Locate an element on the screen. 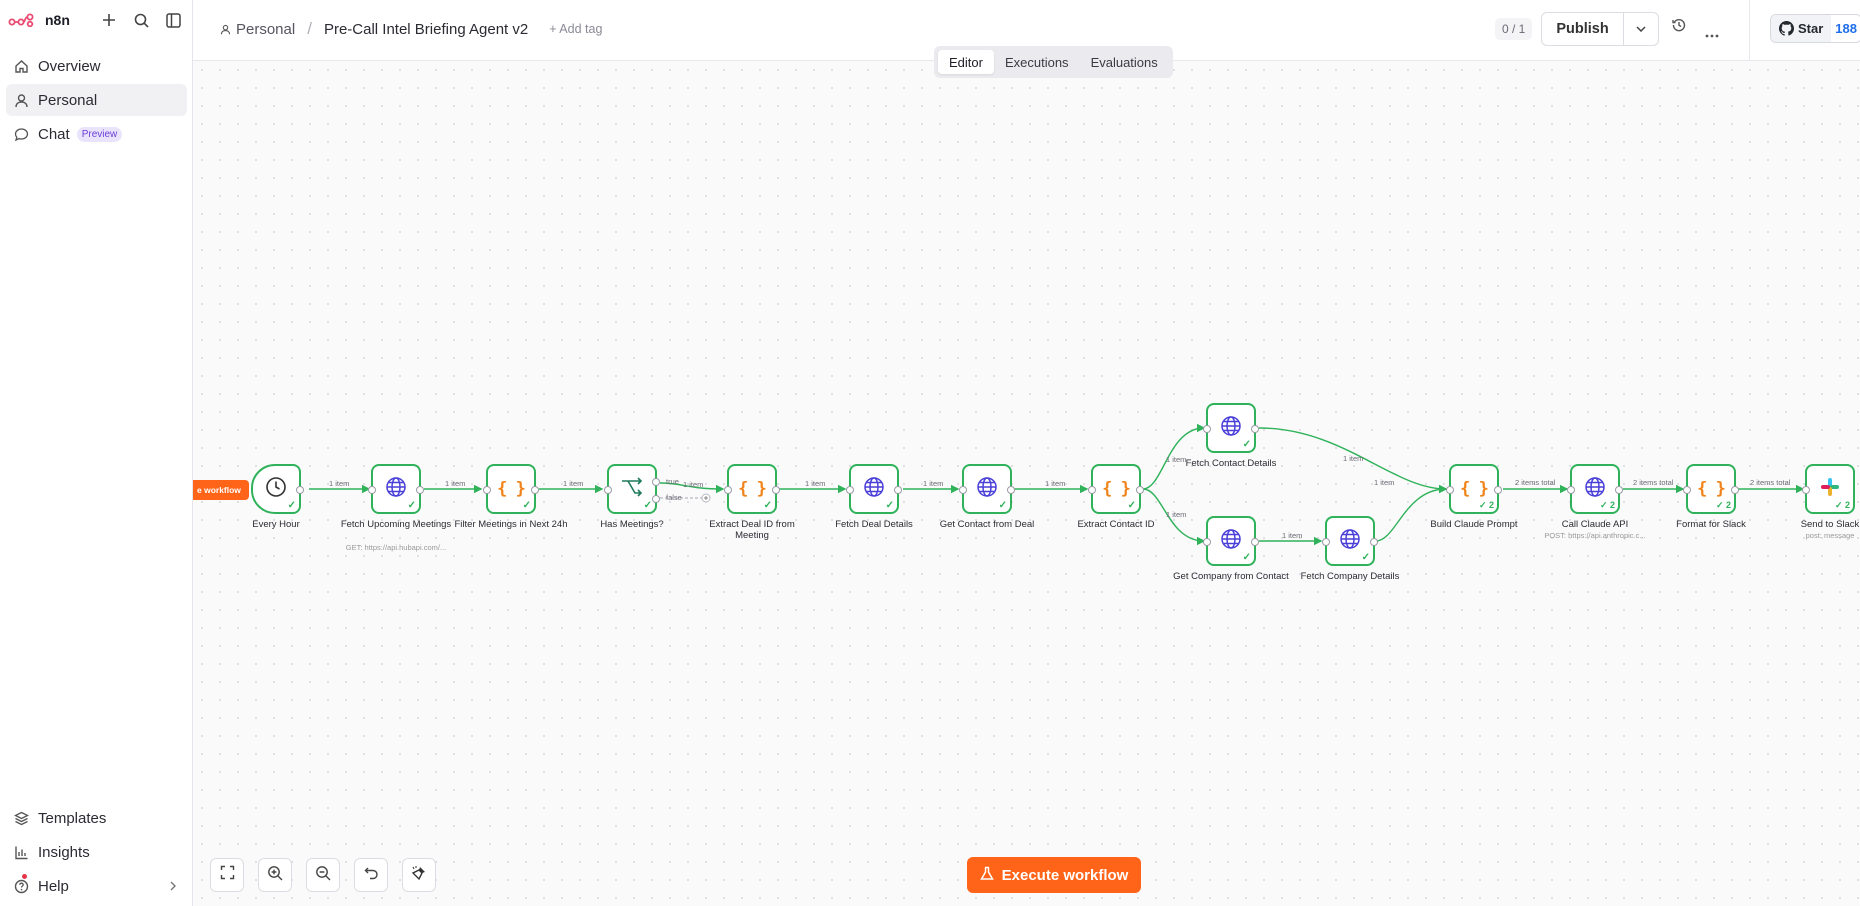 The image size is (1860, 906). output-handle-false is located at coordinates (656, 499).